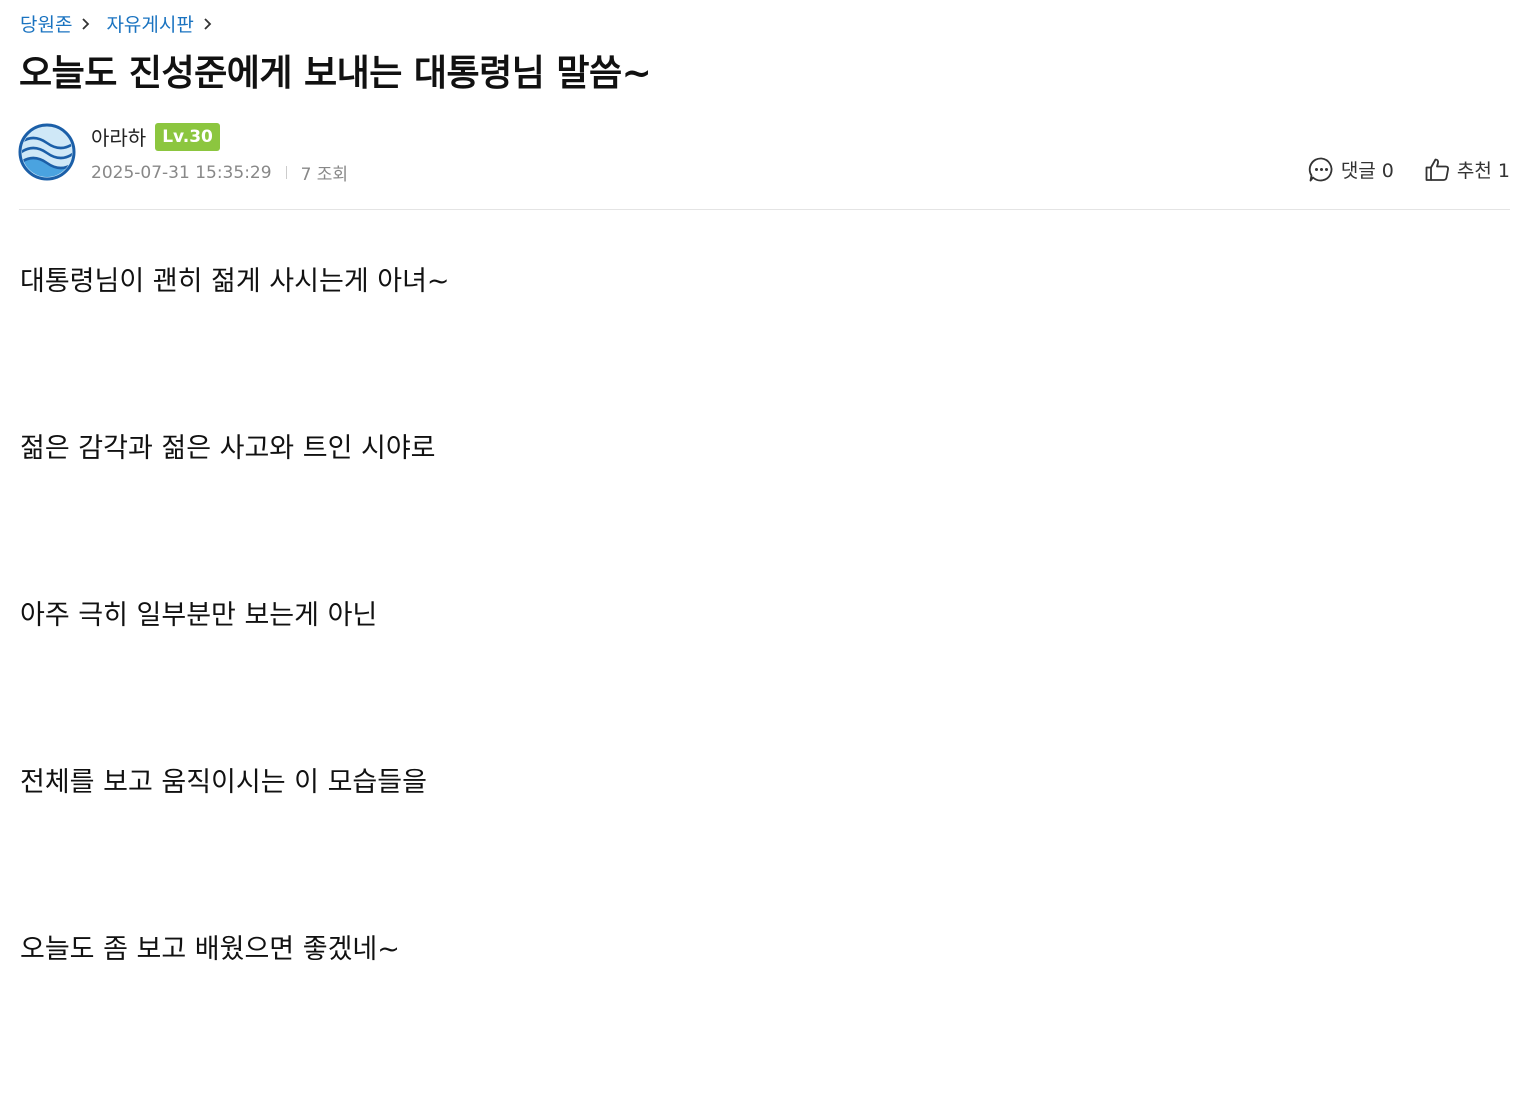  Describe the element at coordinates (149, 23) in the screenshot. I see `breadcrumb-item-free-board: 자유게시판` at that location.